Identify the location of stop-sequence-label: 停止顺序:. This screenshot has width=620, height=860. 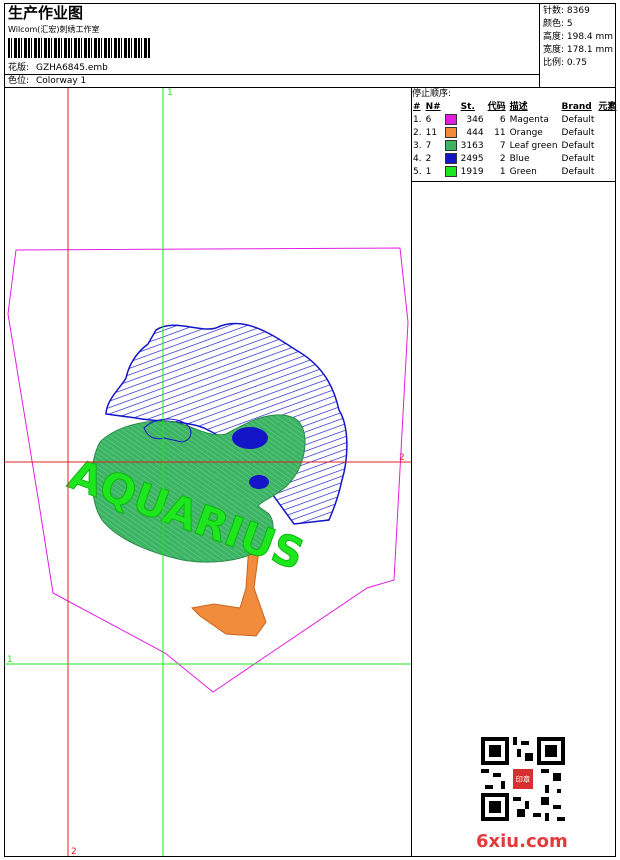
(432, 94).